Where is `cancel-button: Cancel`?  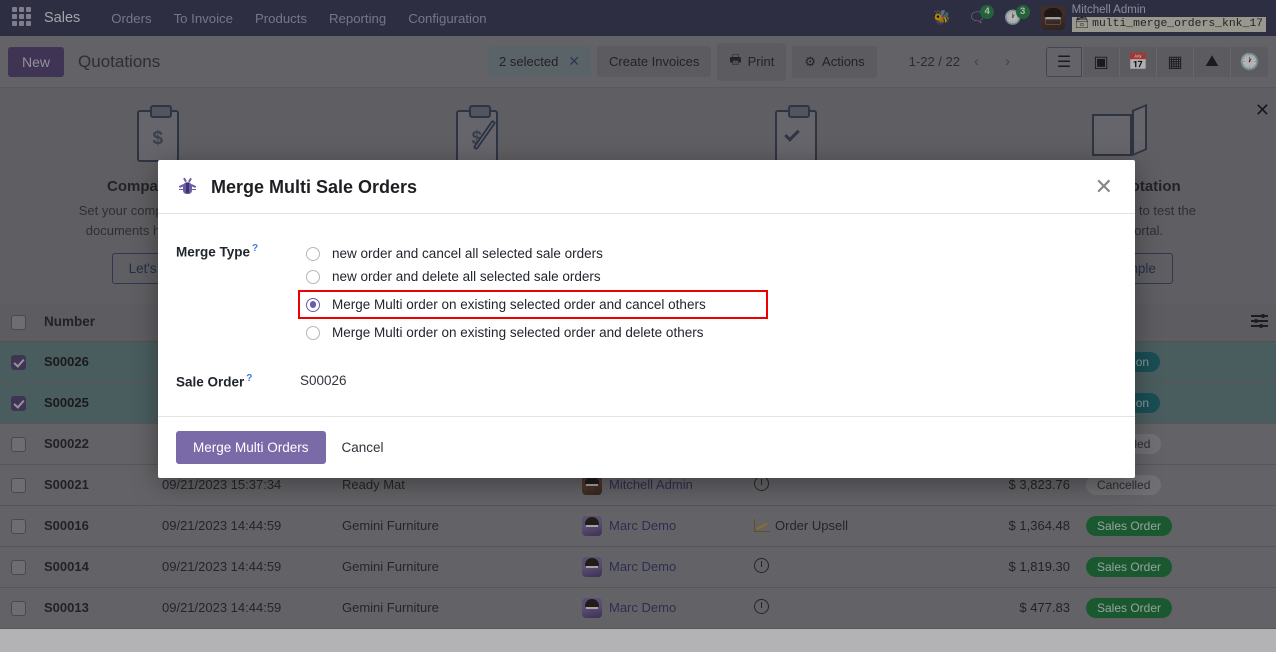
cancel-button: Cancel is located at coordinates (363, 447).